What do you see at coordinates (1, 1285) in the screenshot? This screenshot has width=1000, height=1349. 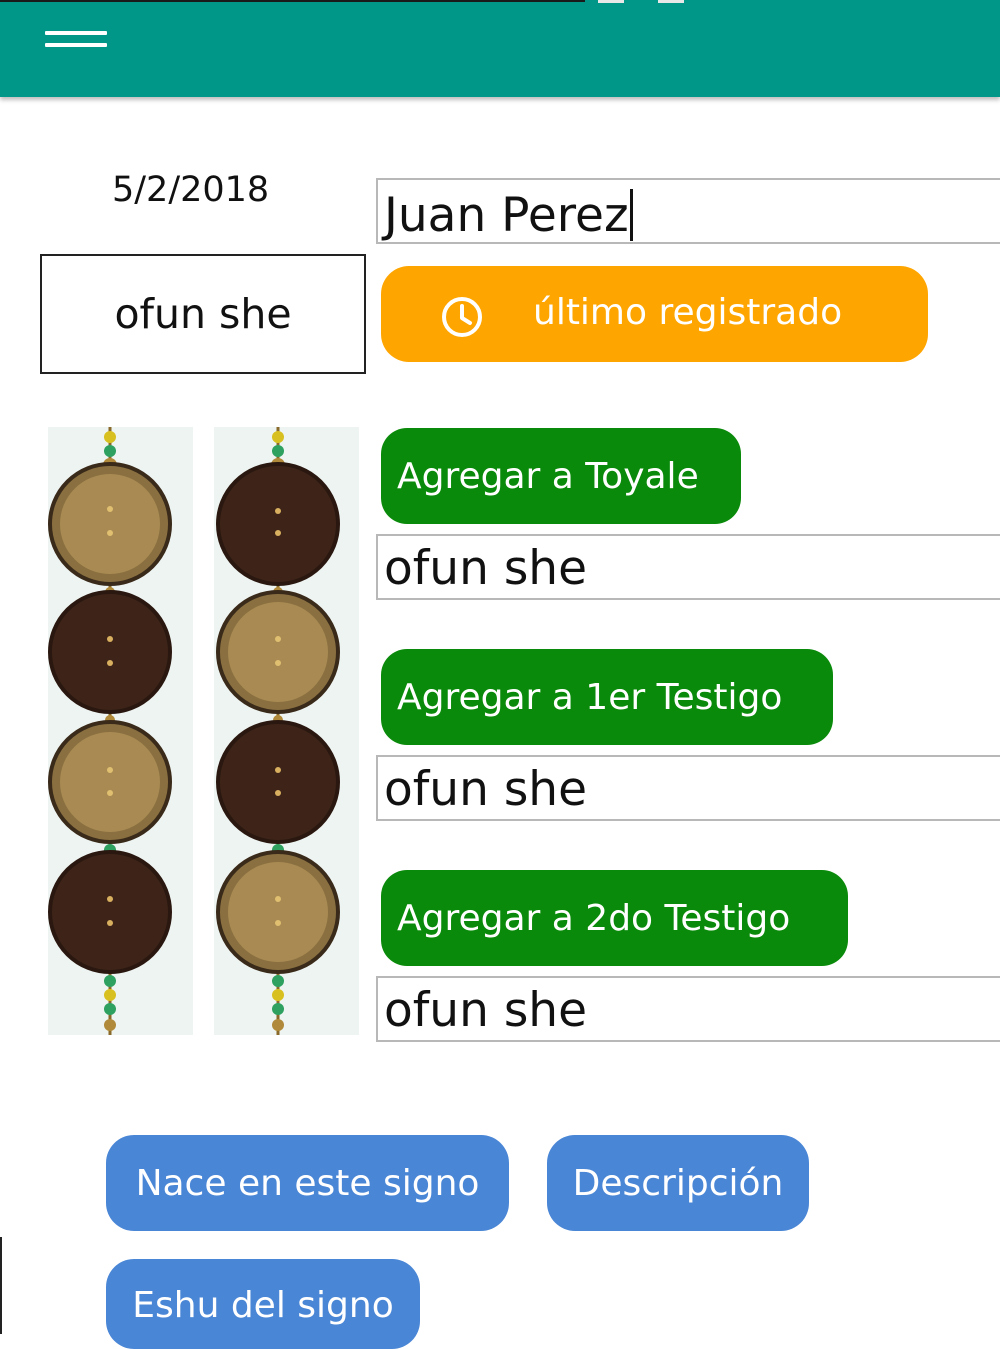 I see `screen-edge` at bounding box center [1, 1285].